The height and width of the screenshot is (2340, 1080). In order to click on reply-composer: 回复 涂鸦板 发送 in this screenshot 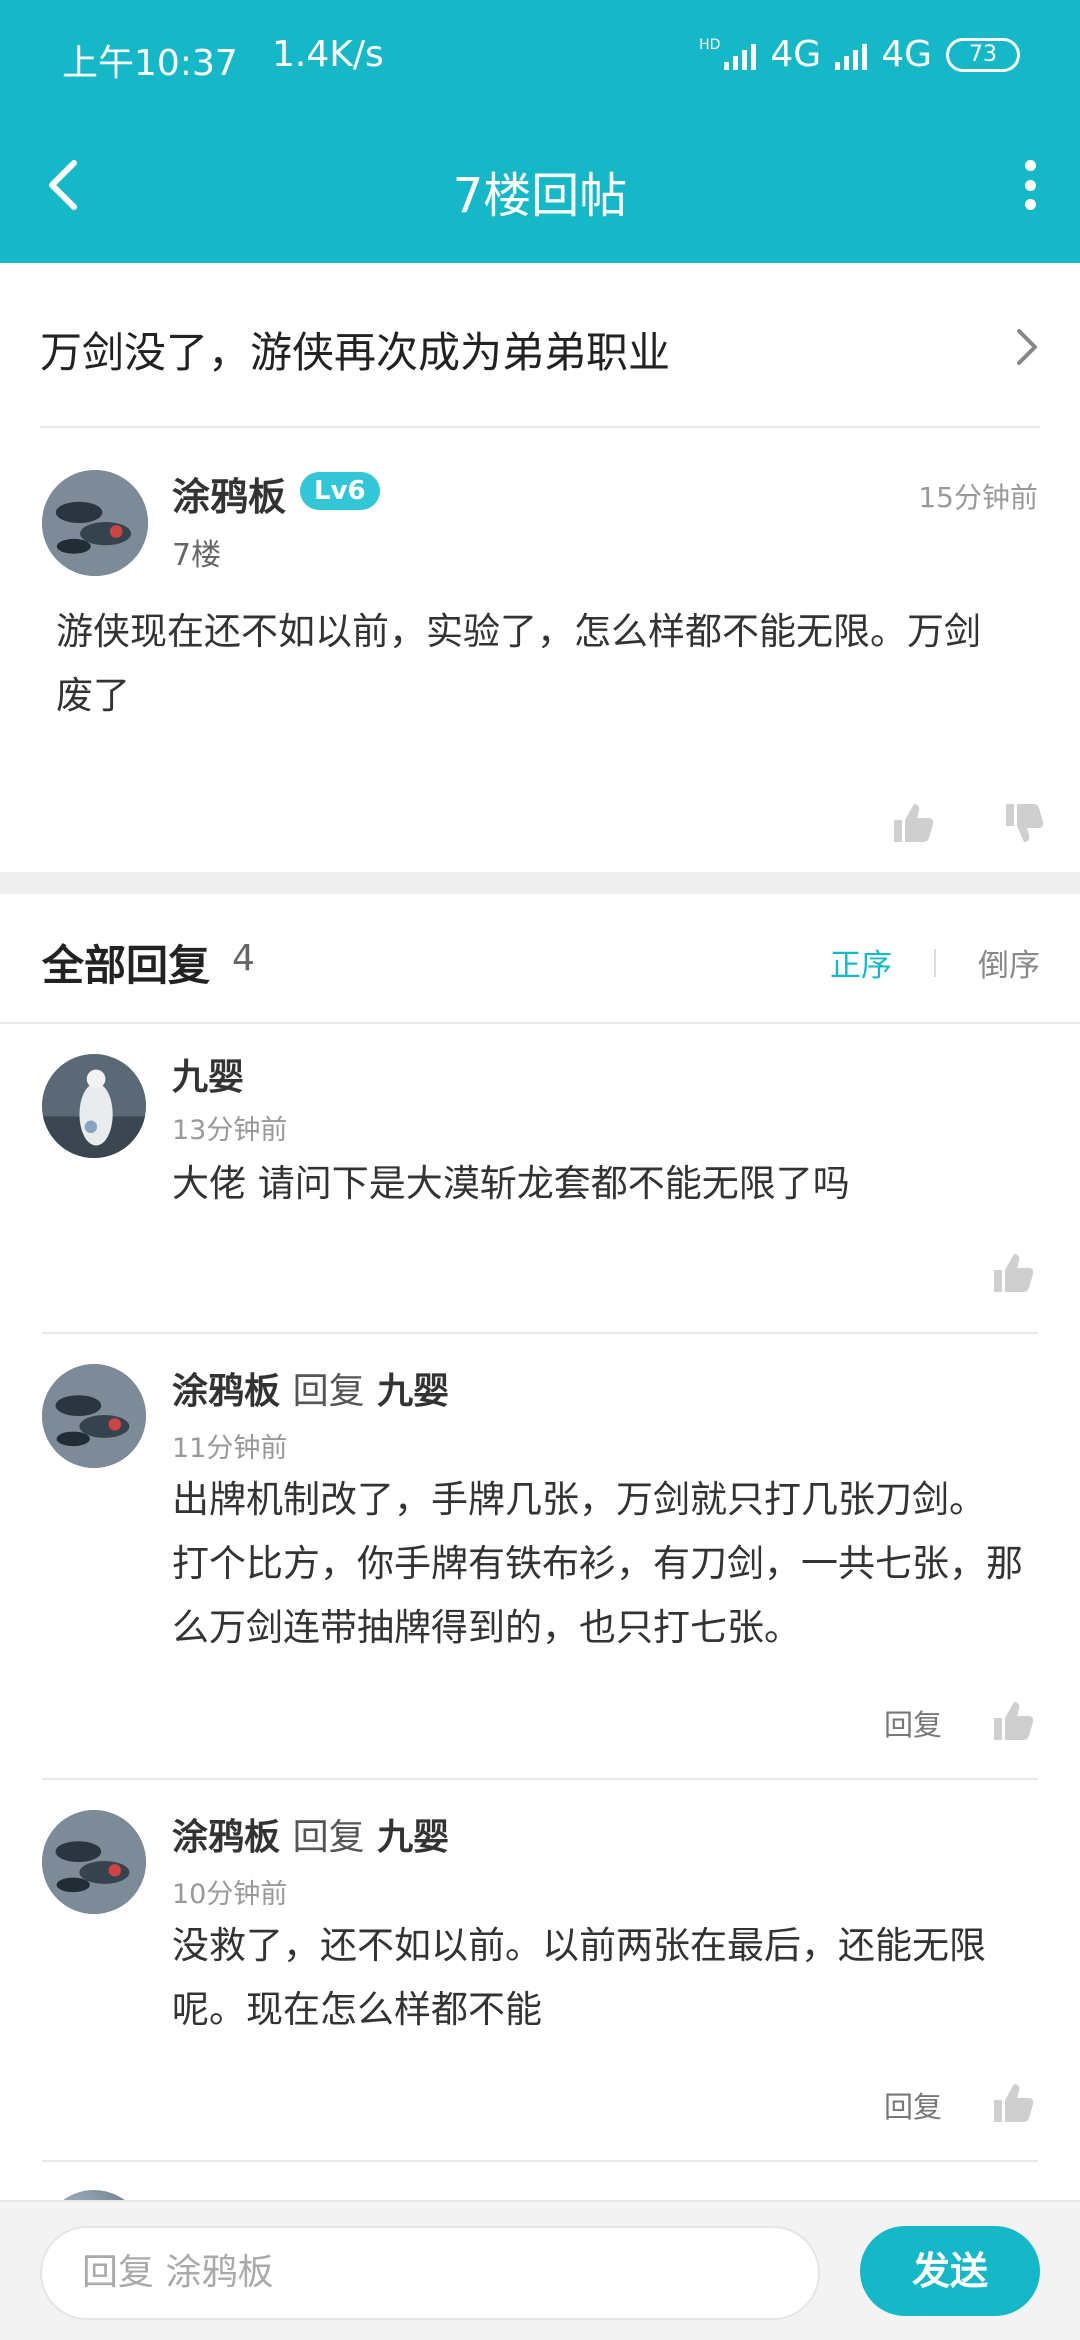, I will do `click(540, 2270)`.